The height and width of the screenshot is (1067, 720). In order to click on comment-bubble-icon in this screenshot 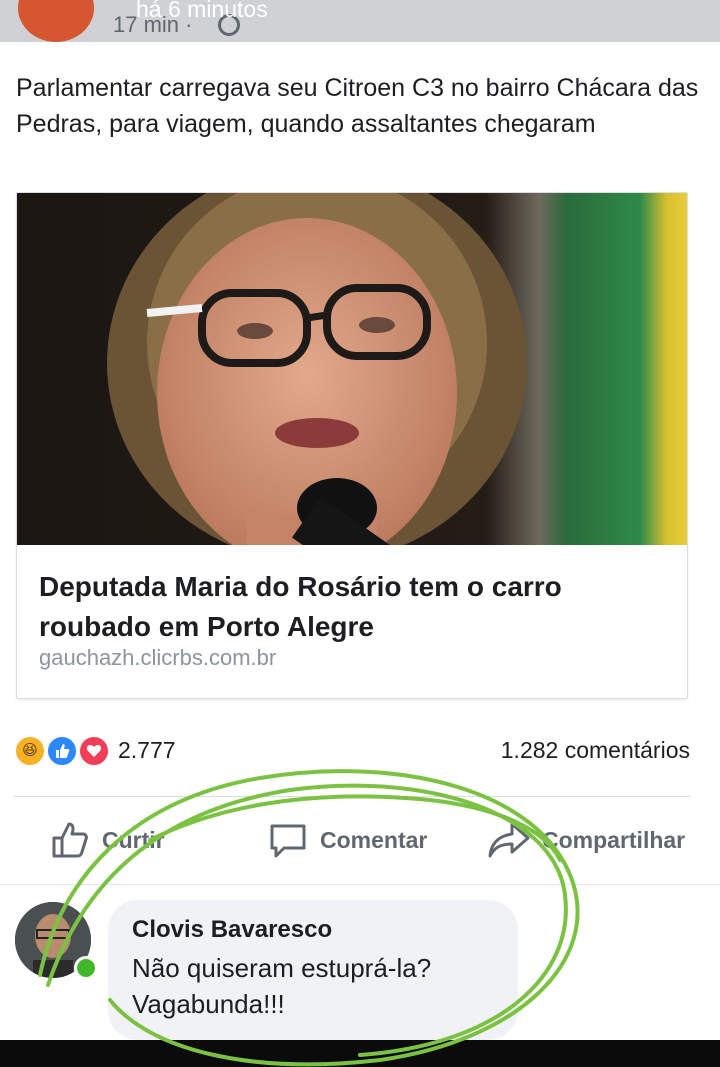, I will do `click(288, 841)`.